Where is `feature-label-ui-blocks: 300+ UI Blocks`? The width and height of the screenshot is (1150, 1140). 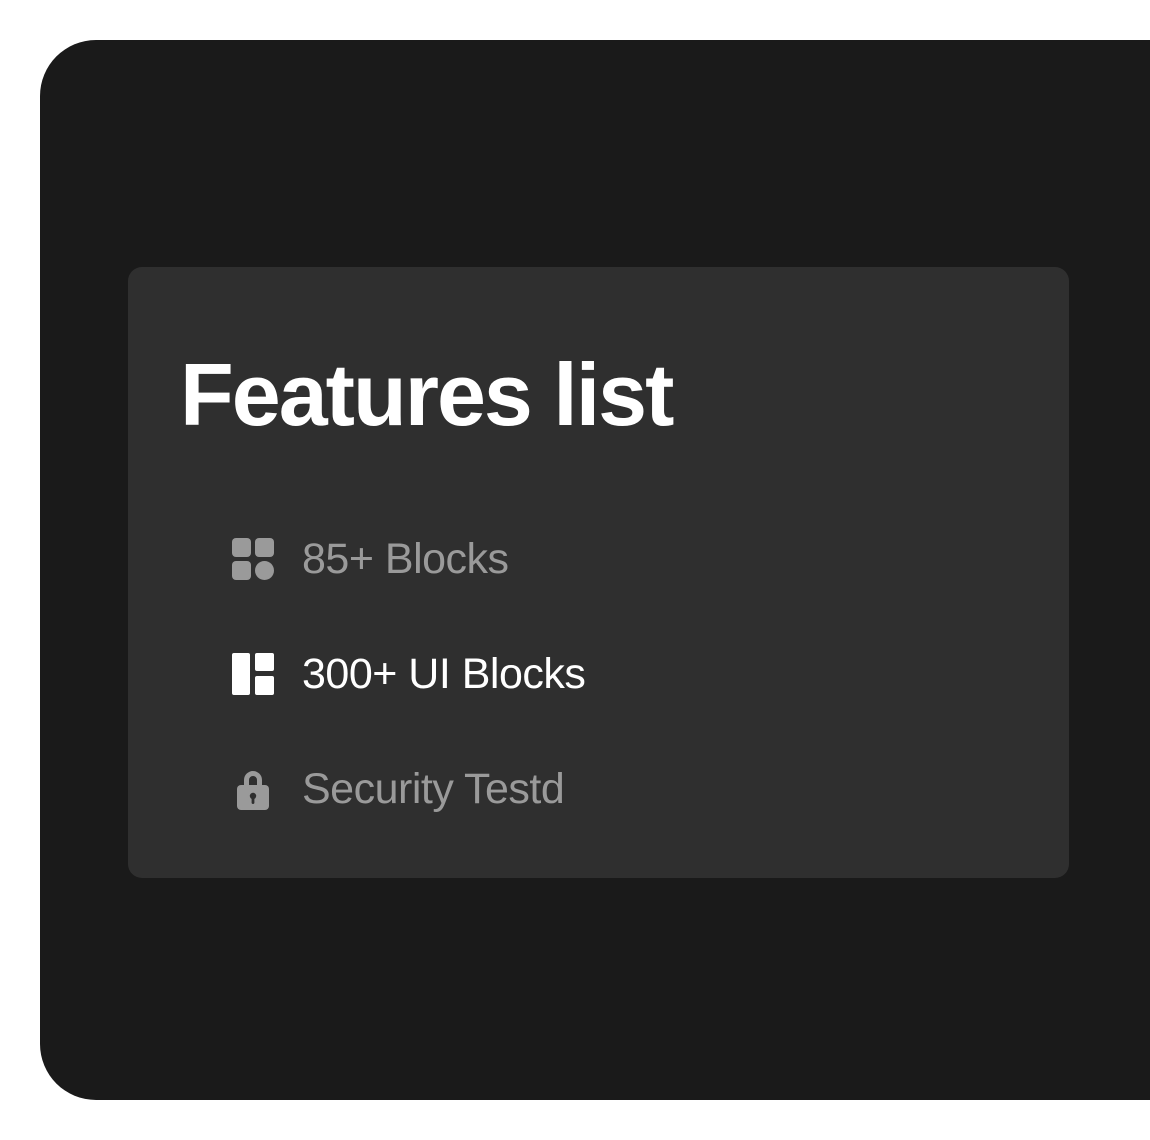 feature-label-ui-blocks: 300+ UI Blocks is located at coordinates (444, 673).